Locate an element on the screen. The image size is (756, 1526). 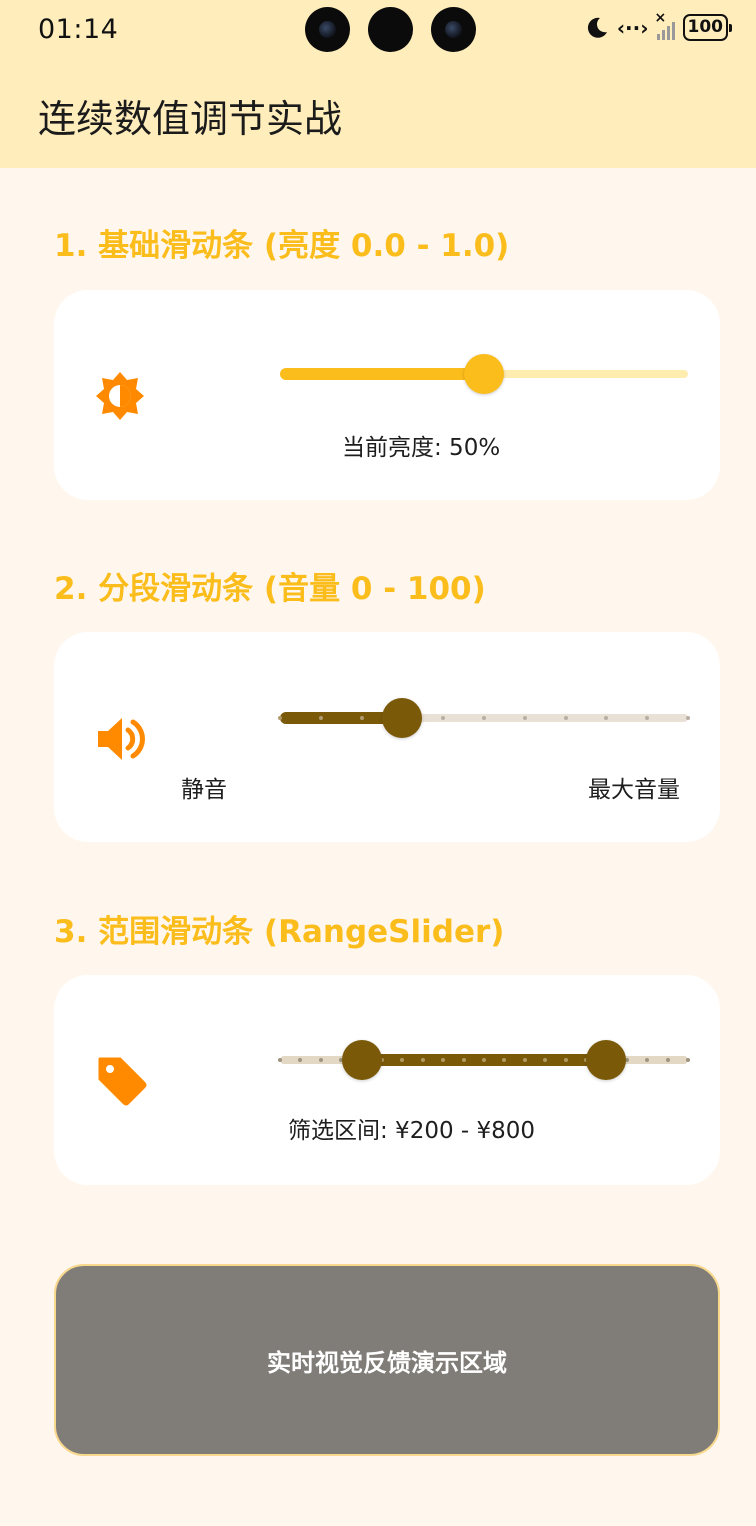
volume-up-icon is located at coordinates (121, 739).